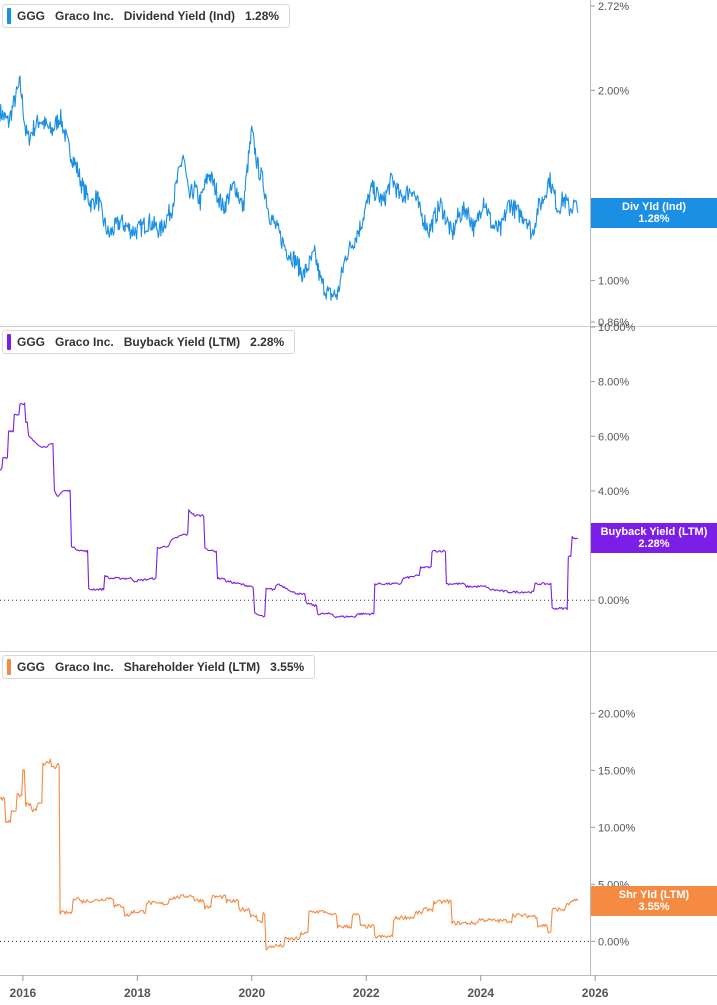 This screenshot has width=717, height=1005. I want to click on x-tick-label: 2016, so click(23, 993).